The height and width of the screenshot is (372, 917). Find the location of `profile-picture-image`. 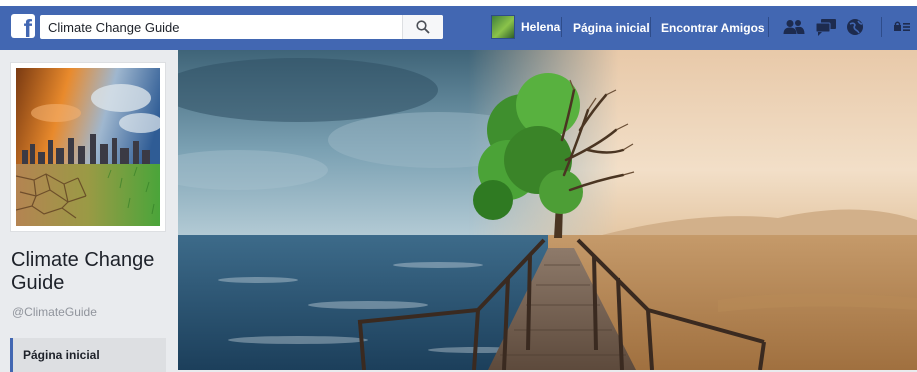

profile-picture-image is located at coordinates (88, 147).